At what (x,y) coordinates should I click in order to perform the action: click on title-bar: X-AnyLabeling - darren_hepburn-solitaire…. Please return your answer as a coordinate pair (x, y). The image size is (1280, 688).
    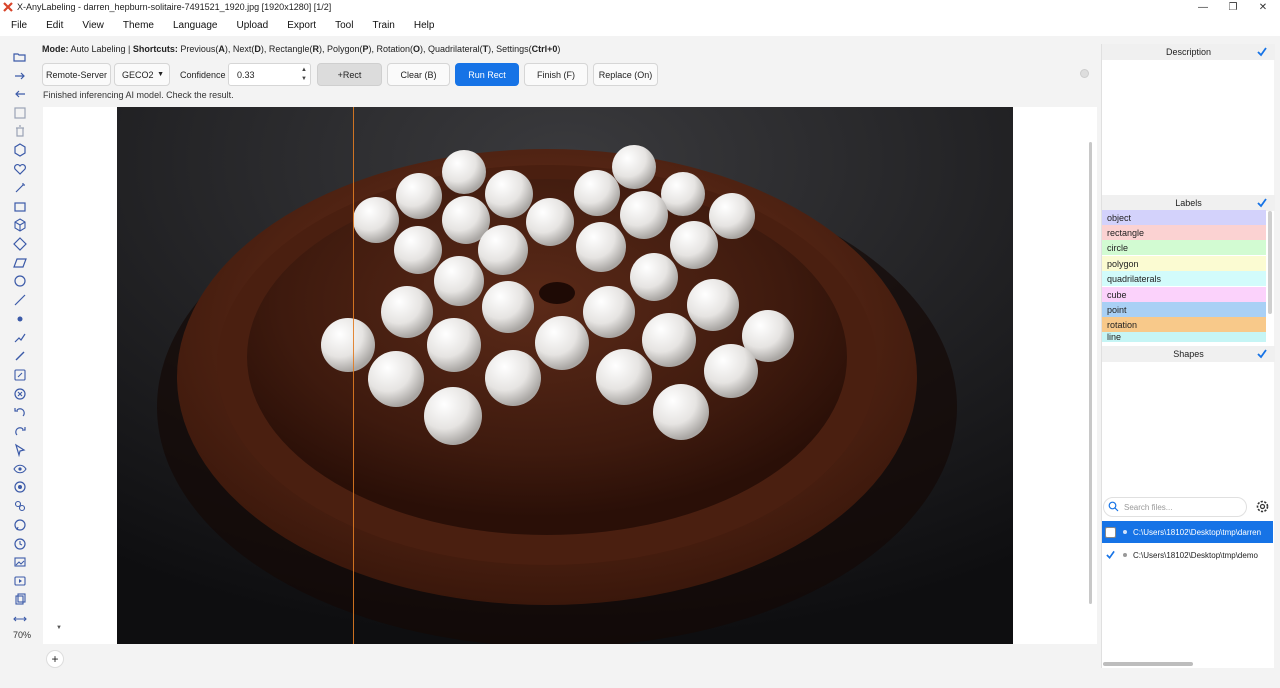
    Looking at the image, I should click on (640, 7).